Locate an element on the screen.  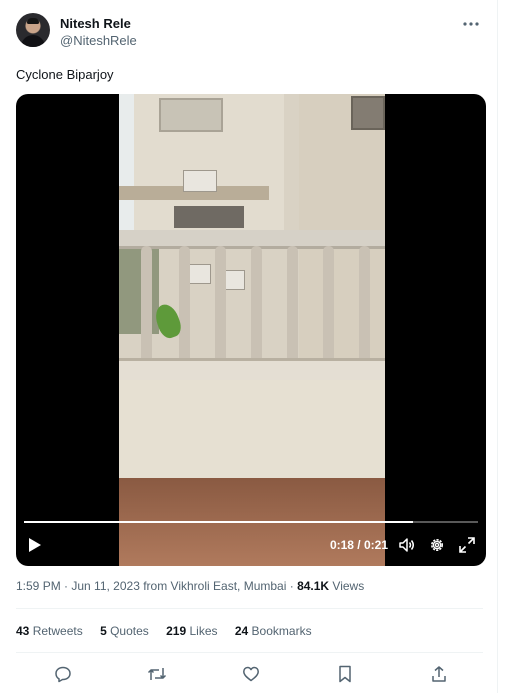
stat-label: Retweets is located at coordinates (56, 631).